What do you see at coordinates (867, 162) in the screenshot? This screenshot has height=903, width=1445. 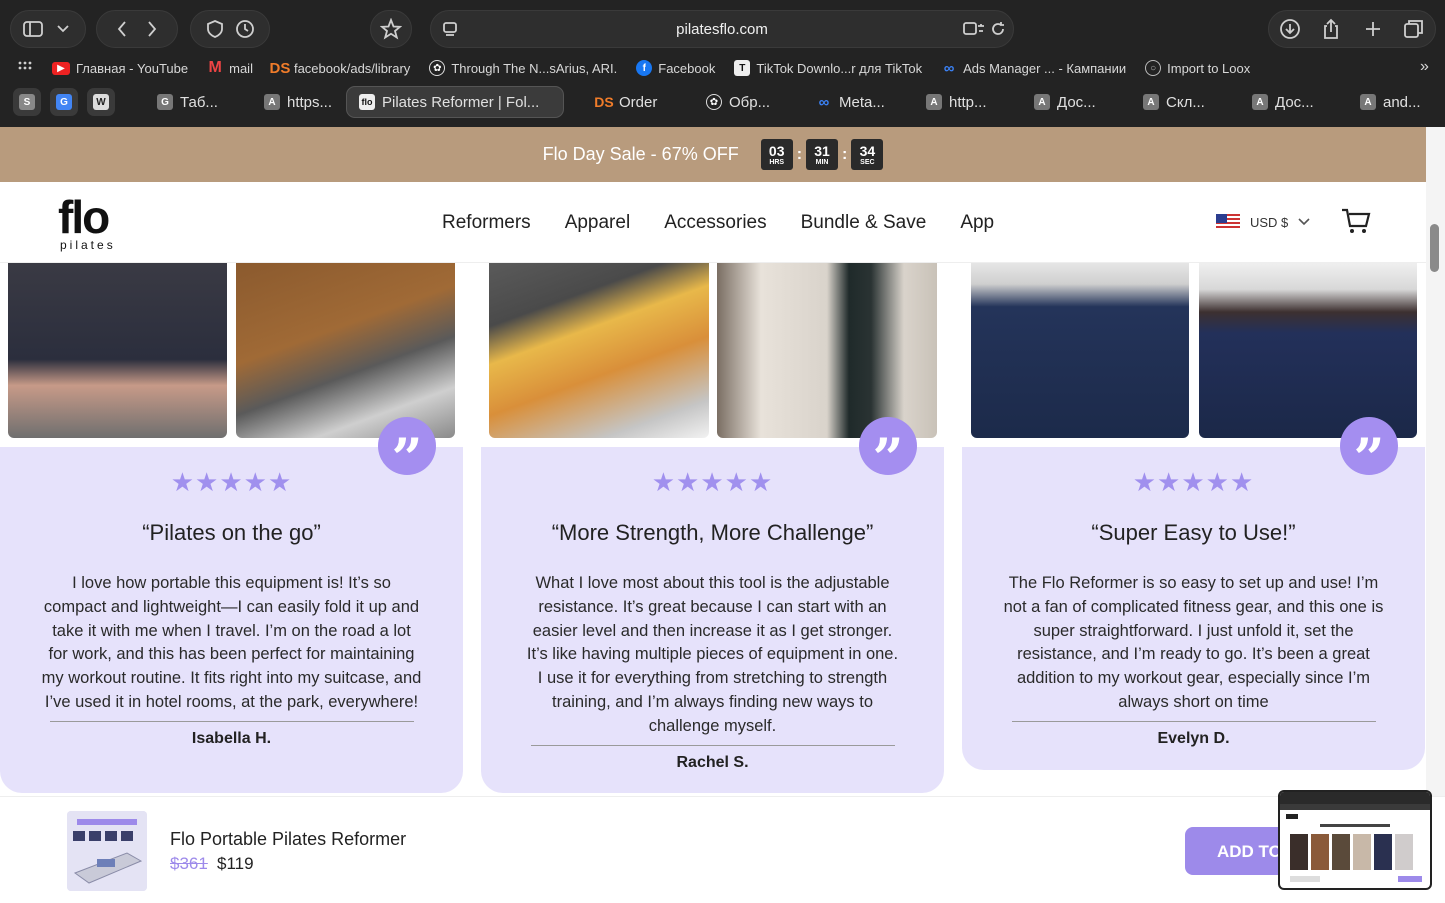 I see `countdown-unit: SEC` at bounding box center [867, 162].